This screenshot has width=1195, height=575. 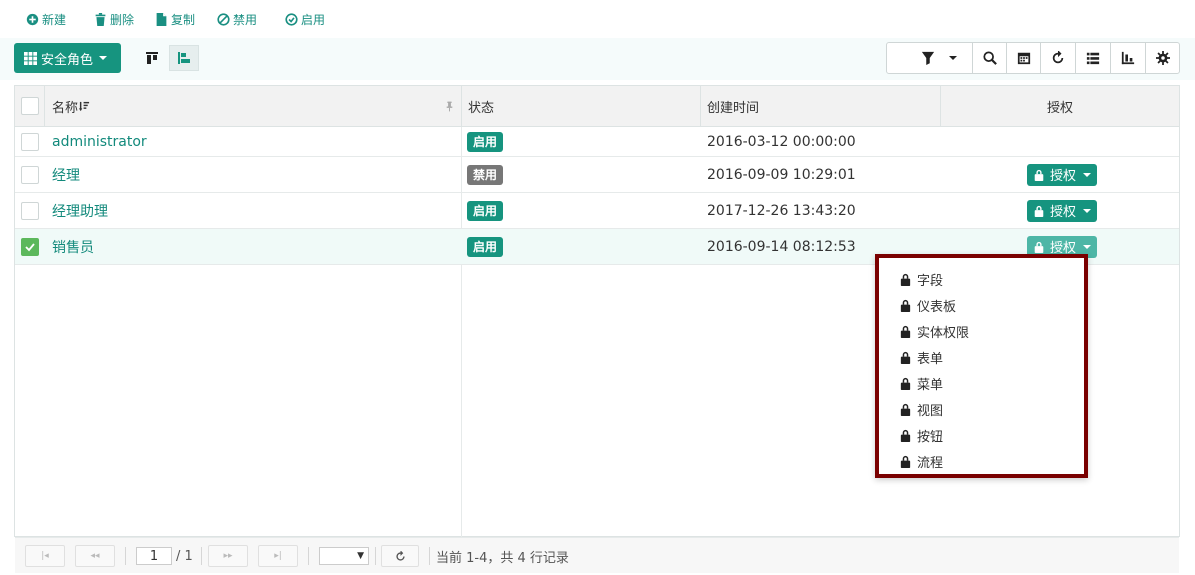 I want to click on header-auth: 授权, so click(x=1060, y=106).